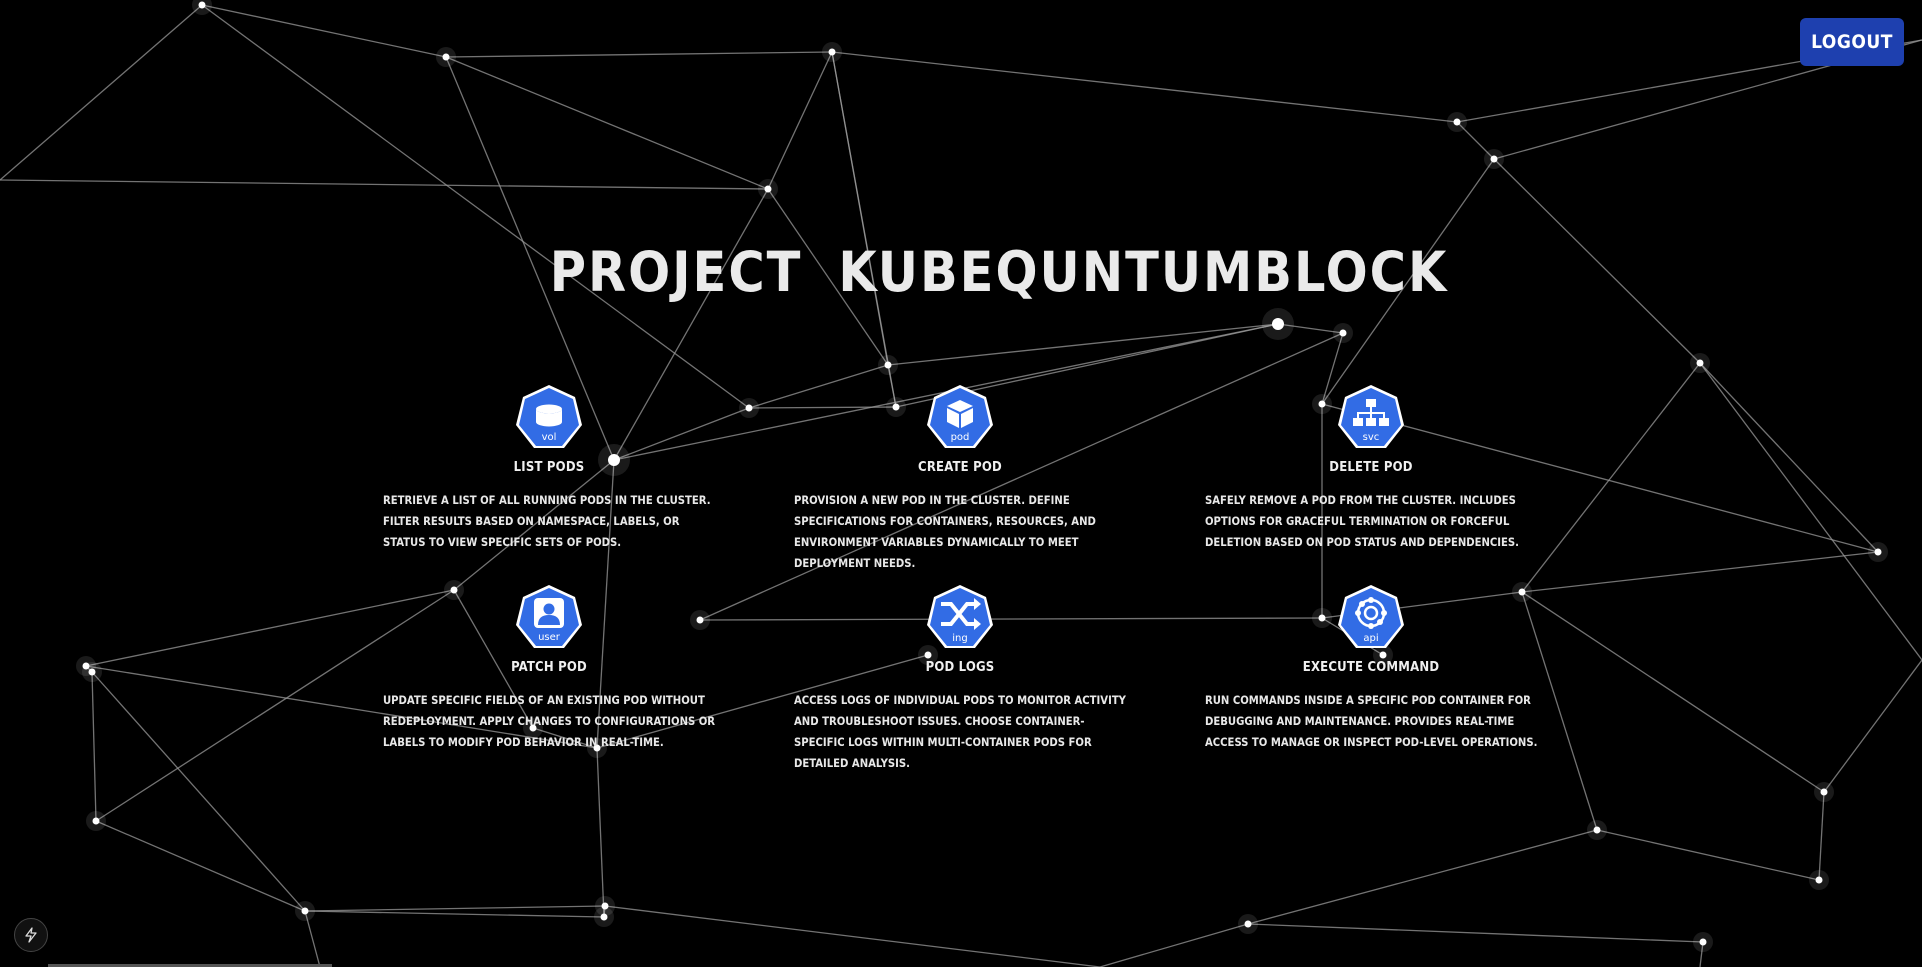  I want to click on svc-icon: svc, so click(1371, 416).